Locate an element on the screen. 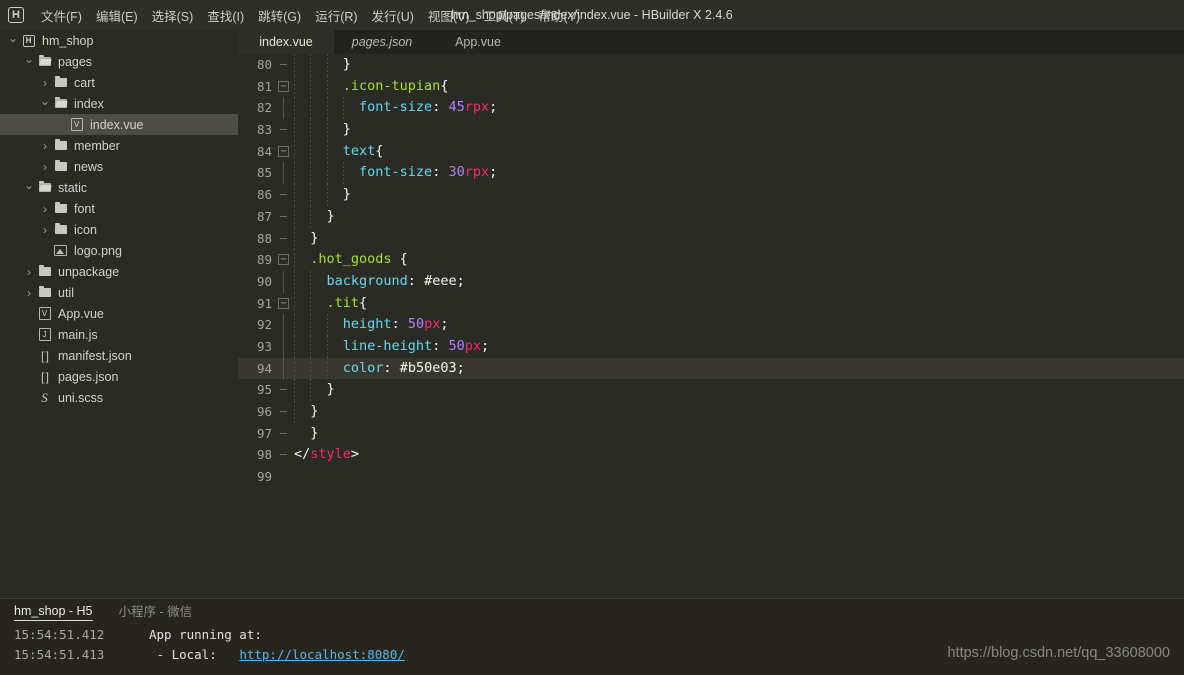  code-line: 81− .icon-tupian{ is located at coordinates (711, 86).